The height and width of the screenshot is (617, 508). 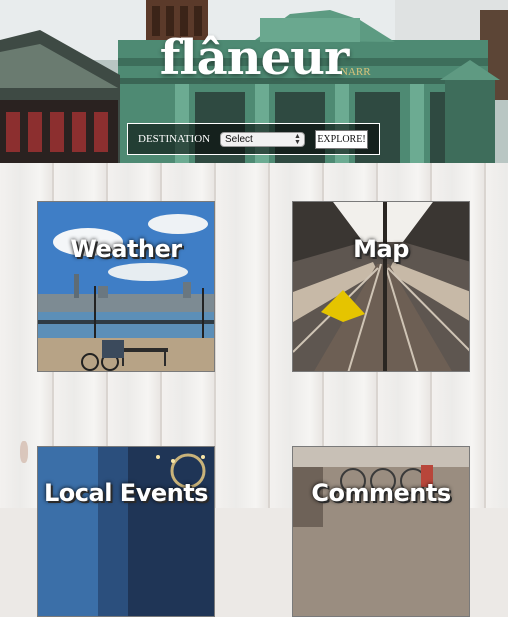 I want to click on destination-form: DESTINATION Select ▲ ▼ EXPLORE!, so click(x=253, y=139).